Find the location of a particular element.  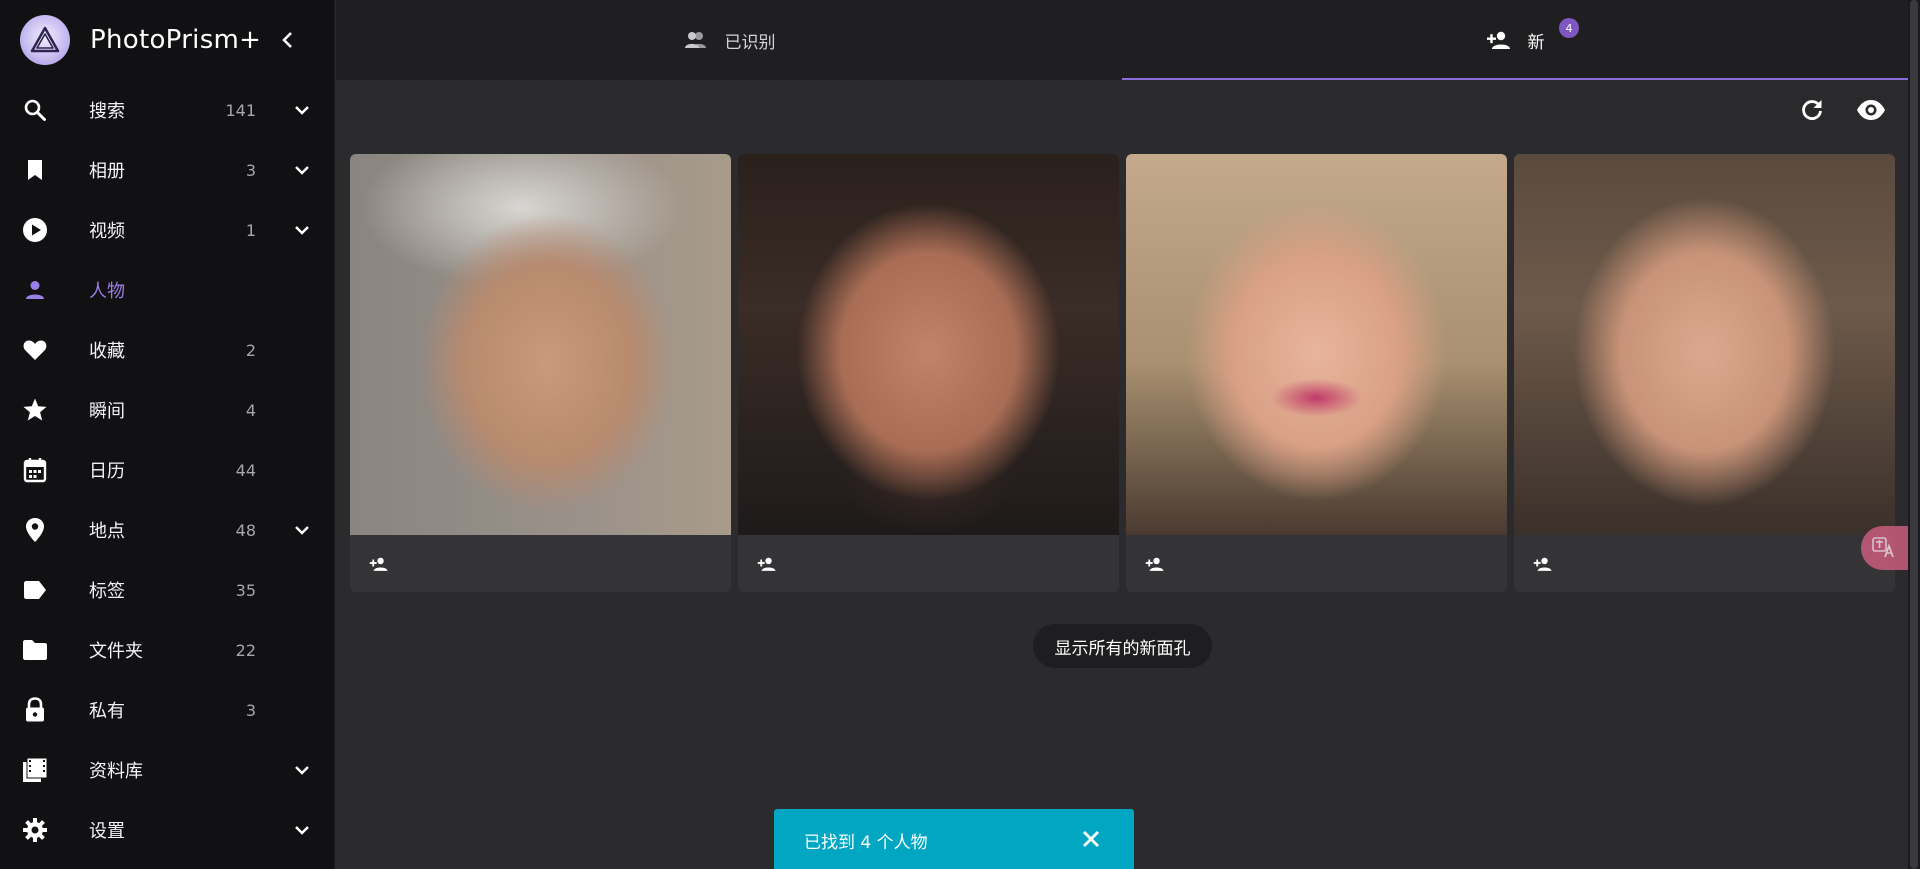

refresh-icon is located at coordinates (1812, 110).